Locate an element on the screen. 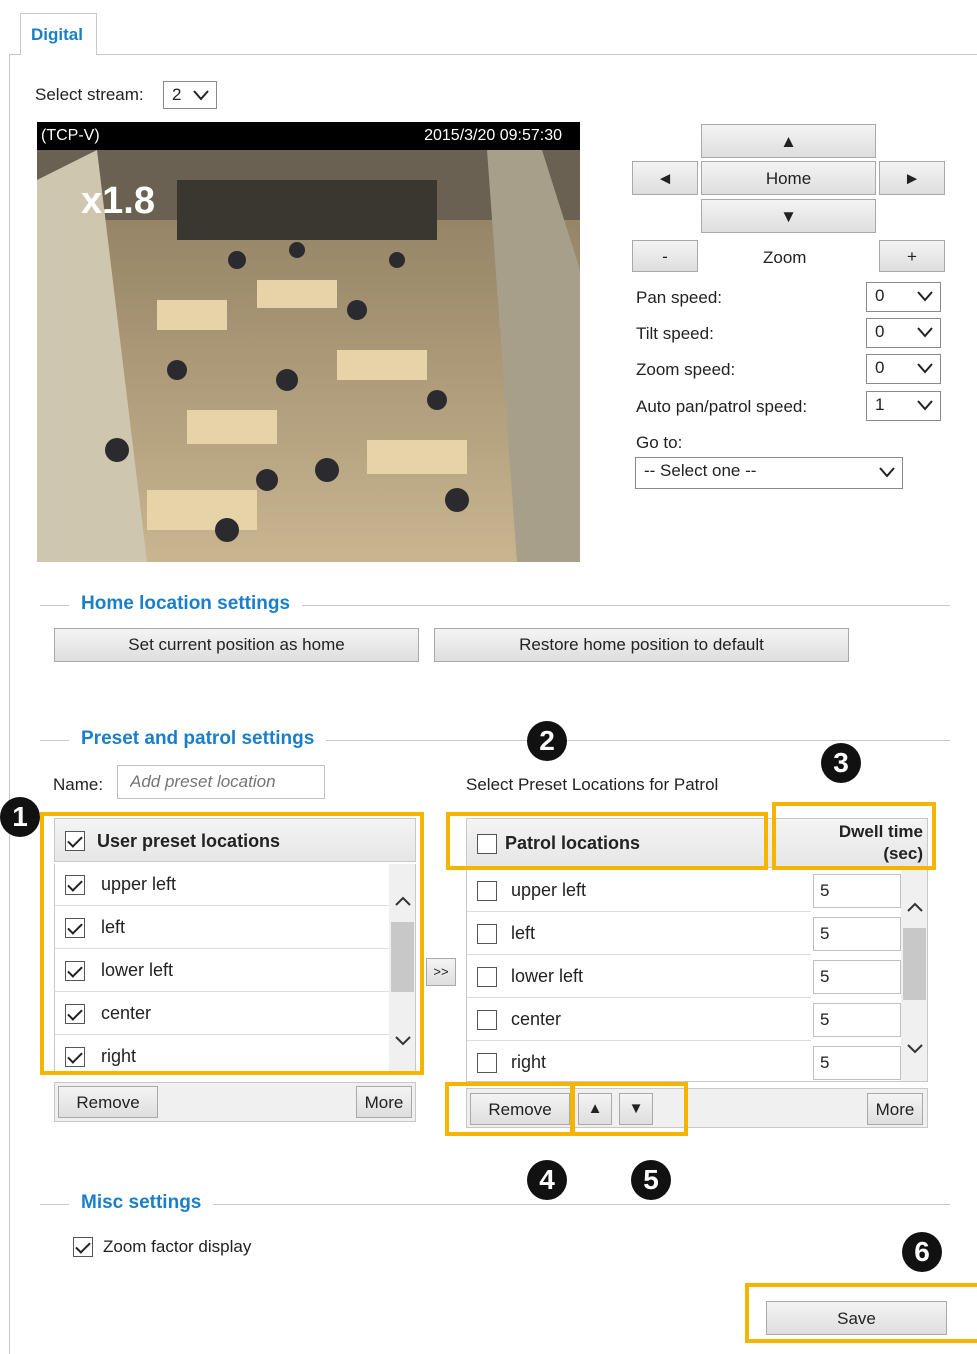 The height and width of the screenshot is (1354, 977). zoom-out-button: - is located at coordinates (665, 256).